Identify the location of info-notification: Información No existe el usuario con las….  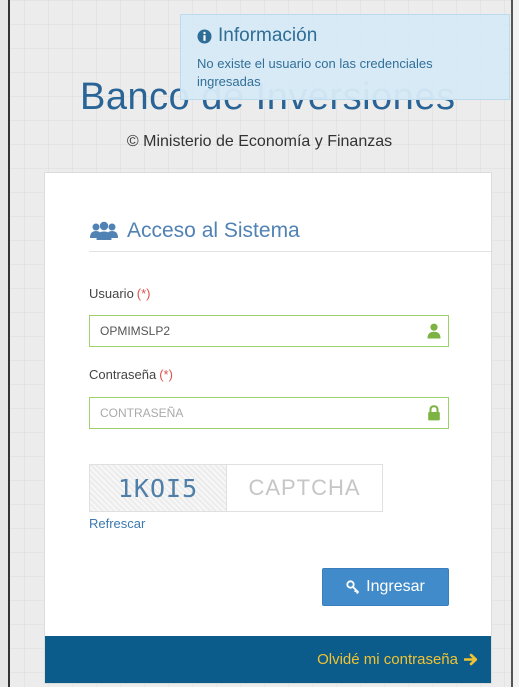
(345, 57).